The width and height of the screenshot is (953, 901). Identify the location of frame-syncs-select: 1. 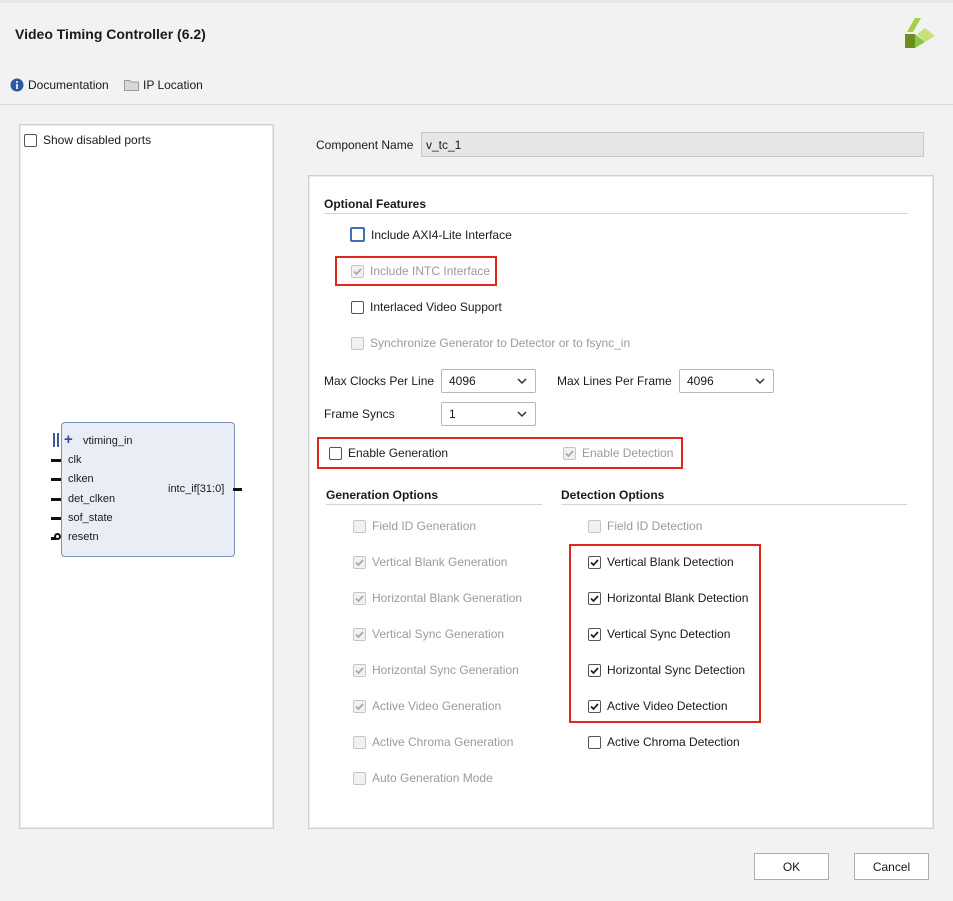
(488, 414).